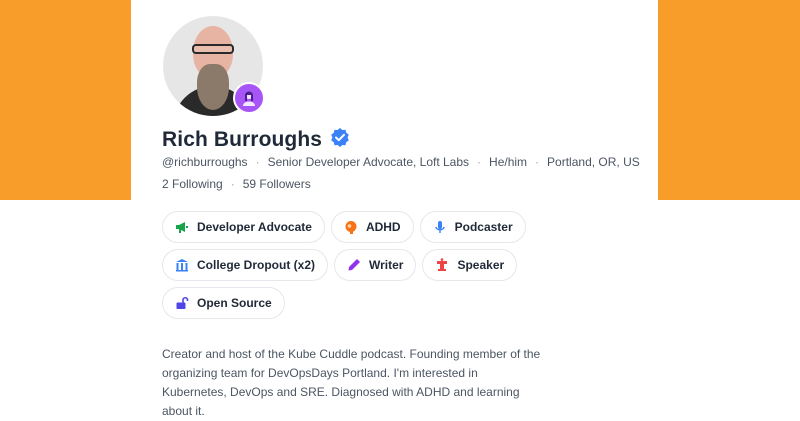 This screenshot has height=421, width=800. I want to click on name-row: Rich Burroughs, so click(256, 139).